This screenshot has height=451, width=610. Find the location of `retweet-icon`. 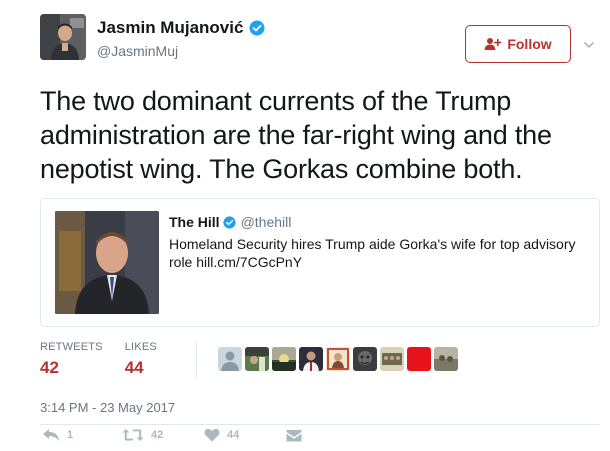

retweet-icon is located at coordinates (133, 435).